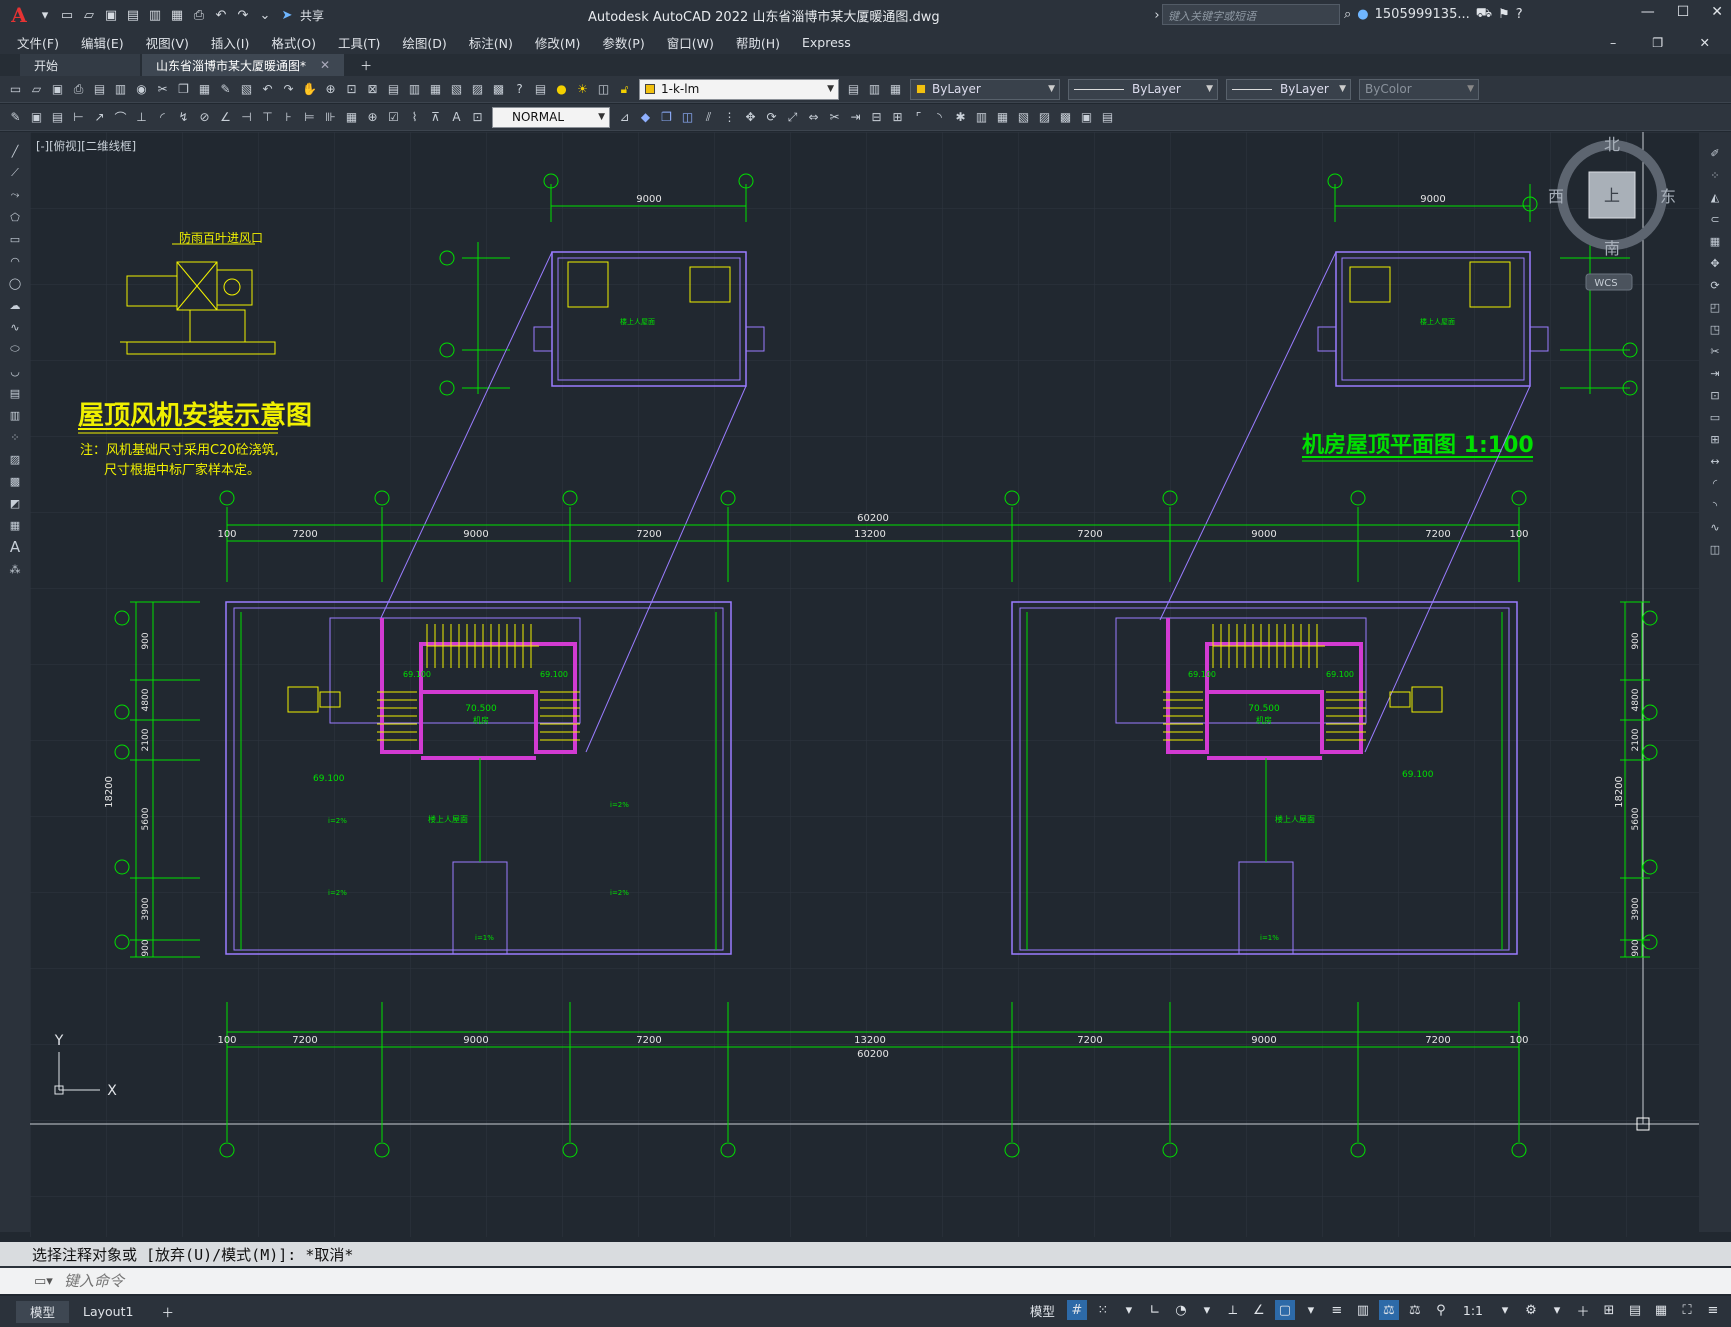  I want to click on quick-dim-icon: ⊣, so click(246, 117).